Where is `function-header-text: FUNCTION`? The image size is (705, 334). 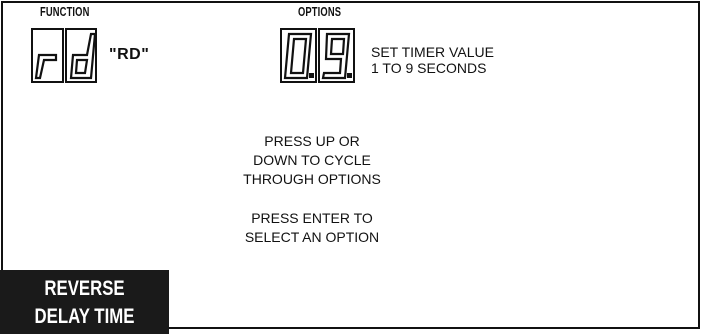
function-header-text: FUNCTION is located at coordinates (65, 11).